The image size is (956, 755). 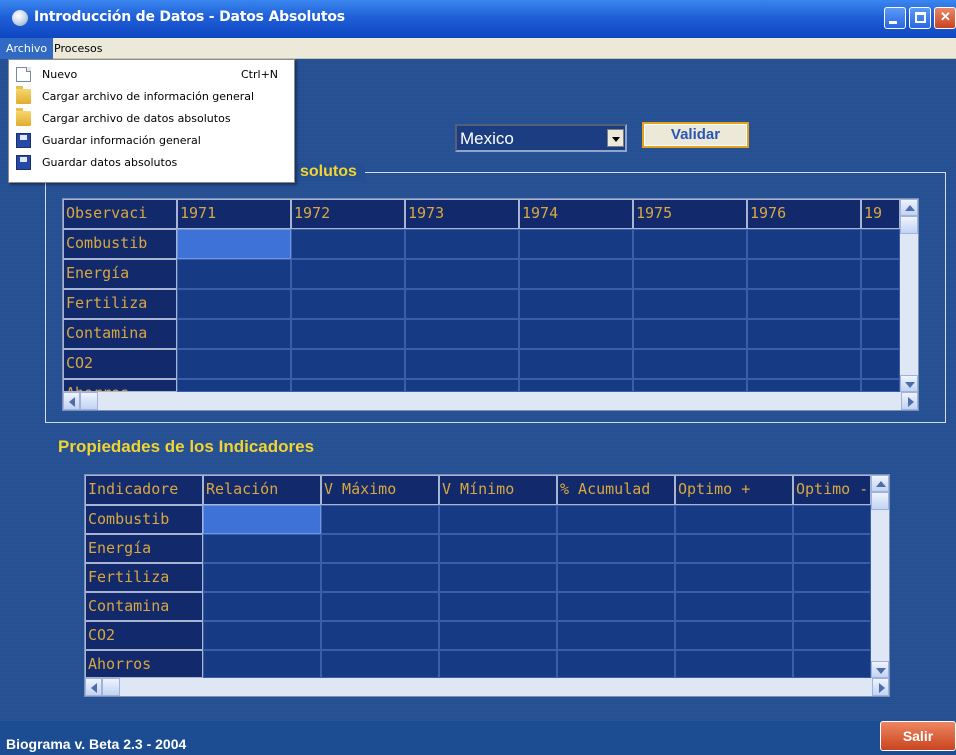 What do you see at coordinates (895, 18) in the screenshot?
I see `minimize-button` at bounding box center [895, 18].